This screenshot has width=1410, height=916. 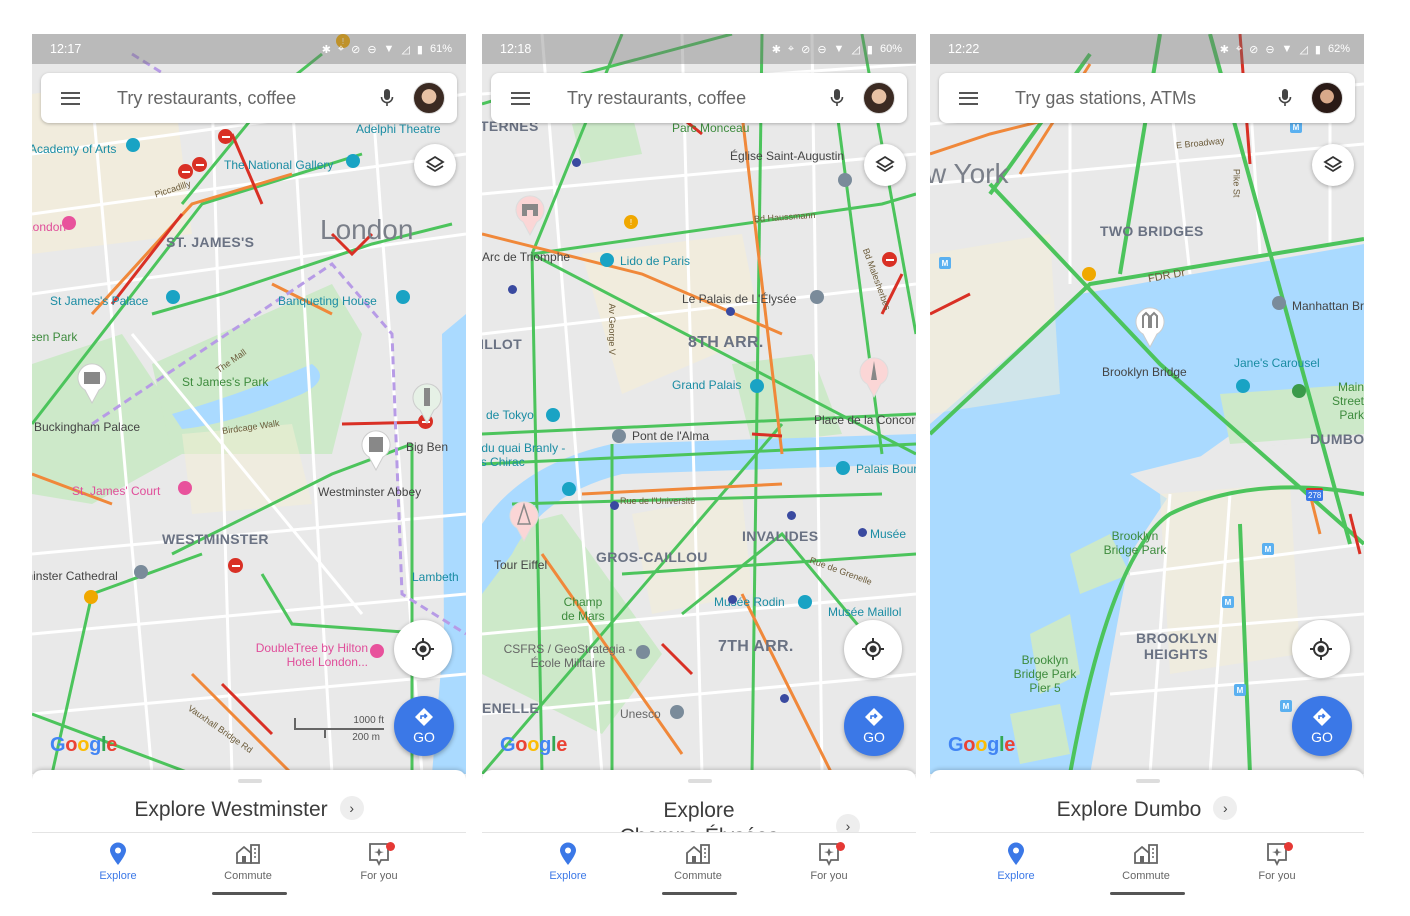 What do you see at coordinates (278, 165) in the screenshot?
I see `map-label-poi: The National Gallery` at bounding box center [278, 165].